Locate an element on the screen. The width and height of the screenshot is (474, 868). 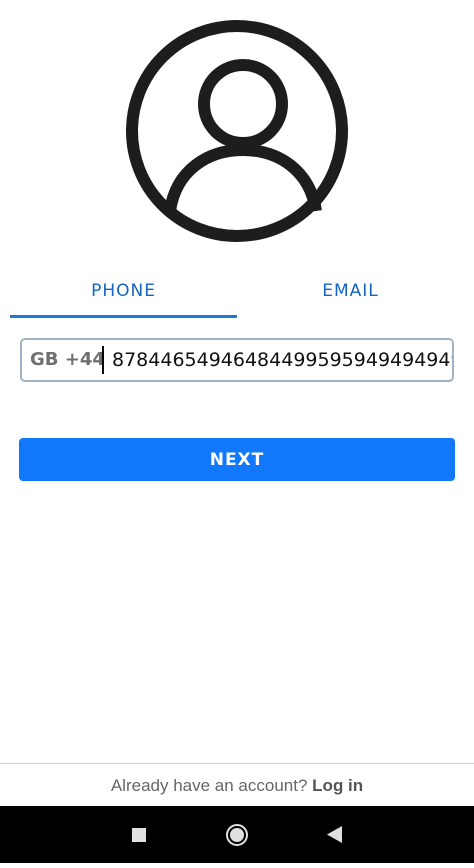
user-avatar-icon is located at coordinates (237, 131).